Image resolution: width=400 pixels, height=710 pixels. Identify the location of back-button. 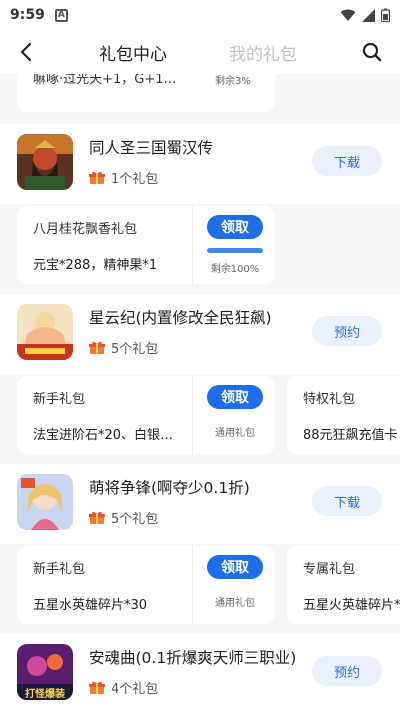
(26, 52).